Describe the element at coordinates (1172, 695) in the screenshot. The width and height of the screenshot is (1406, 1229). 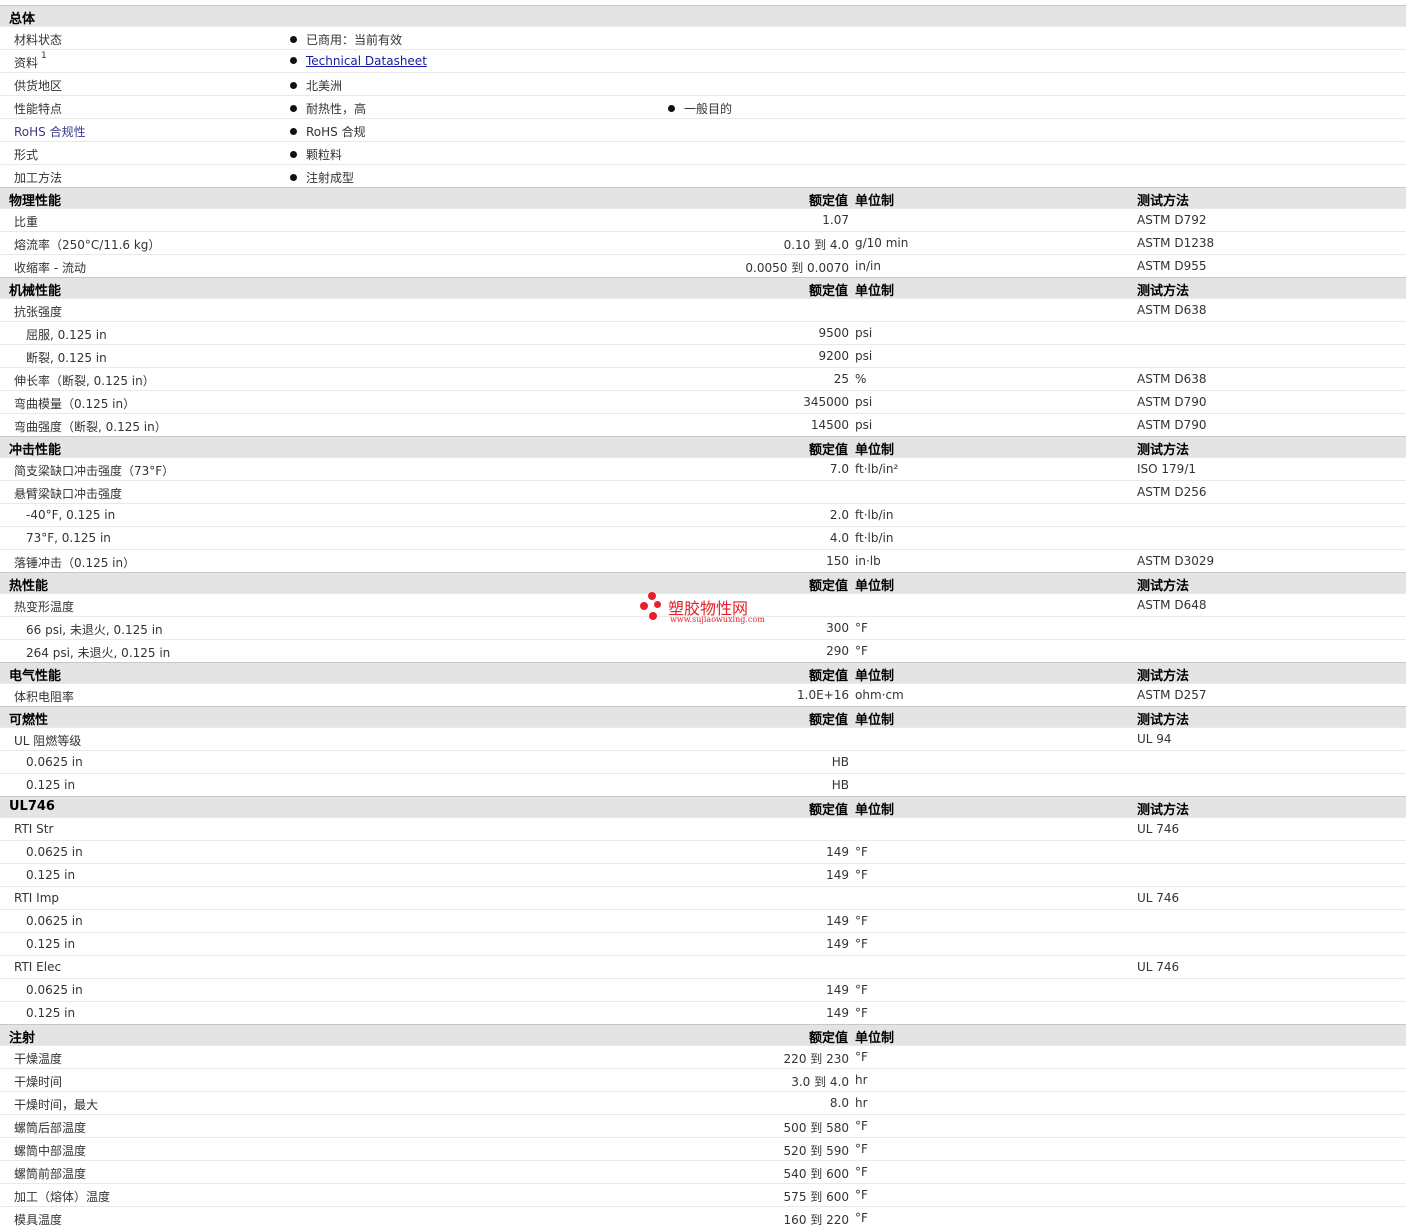
I see `test-method: ASTM D257` at that location.